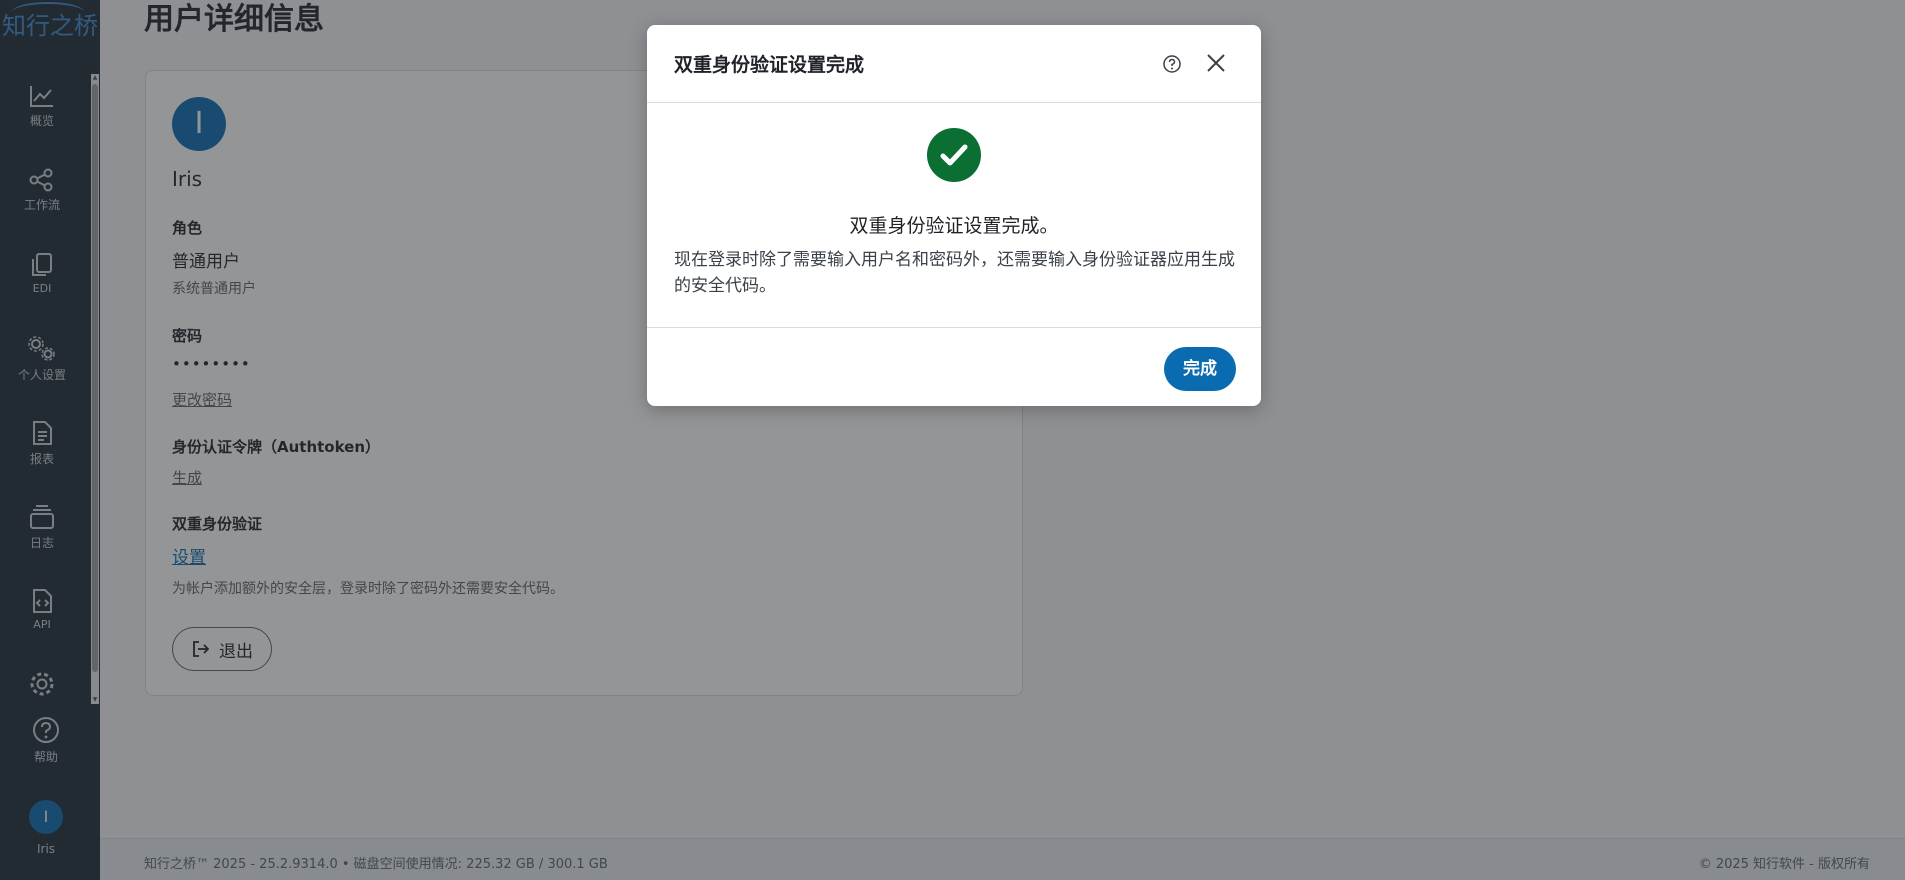 This screenshot has height=880, width=1905. I want to click on success-check-icon, so click(954, 155).